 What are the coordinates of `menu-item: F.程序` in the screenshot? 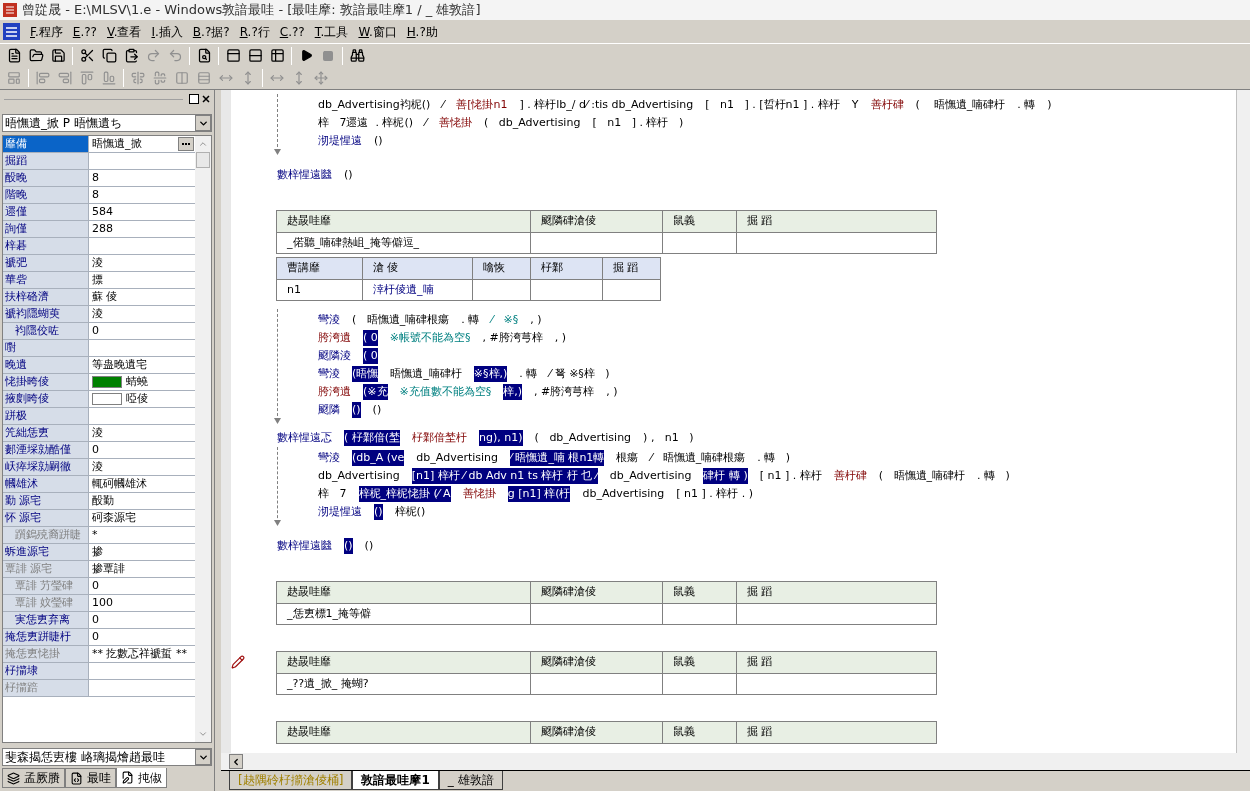 It's located at (46, 31).